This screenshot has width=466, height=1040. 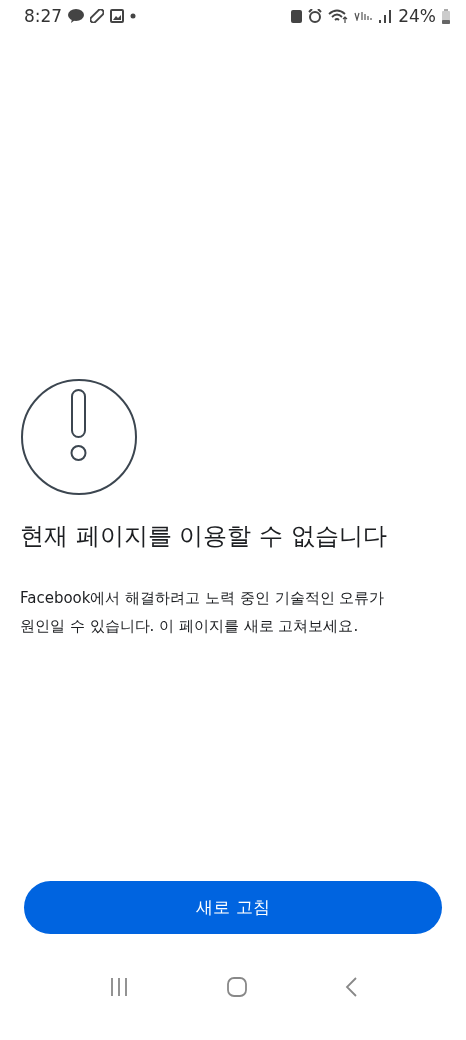 I want to click on battery-icon, so click(x=446, y=16).